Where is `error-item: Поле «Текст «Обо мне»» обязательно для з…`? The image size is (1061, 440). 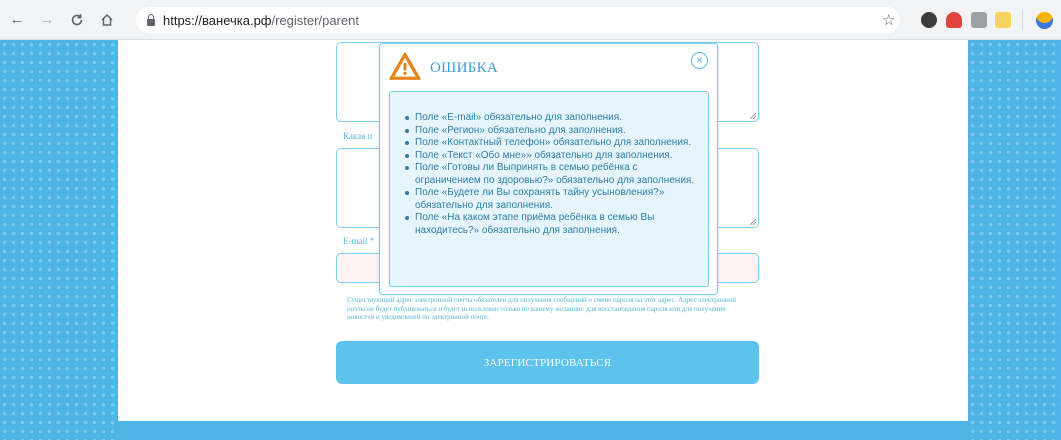 error-item: Поле «Текст «Обо мне»» обязательно для з… is located at coordinates (551, 156).